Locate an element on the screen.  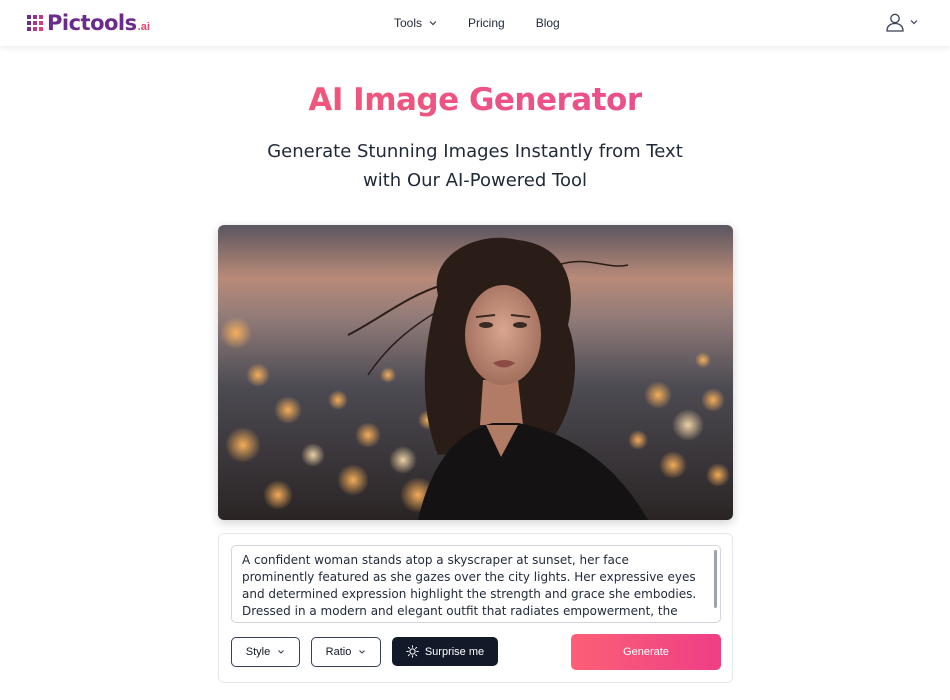
logo-grid-icon is located at coordinates (35, 23).